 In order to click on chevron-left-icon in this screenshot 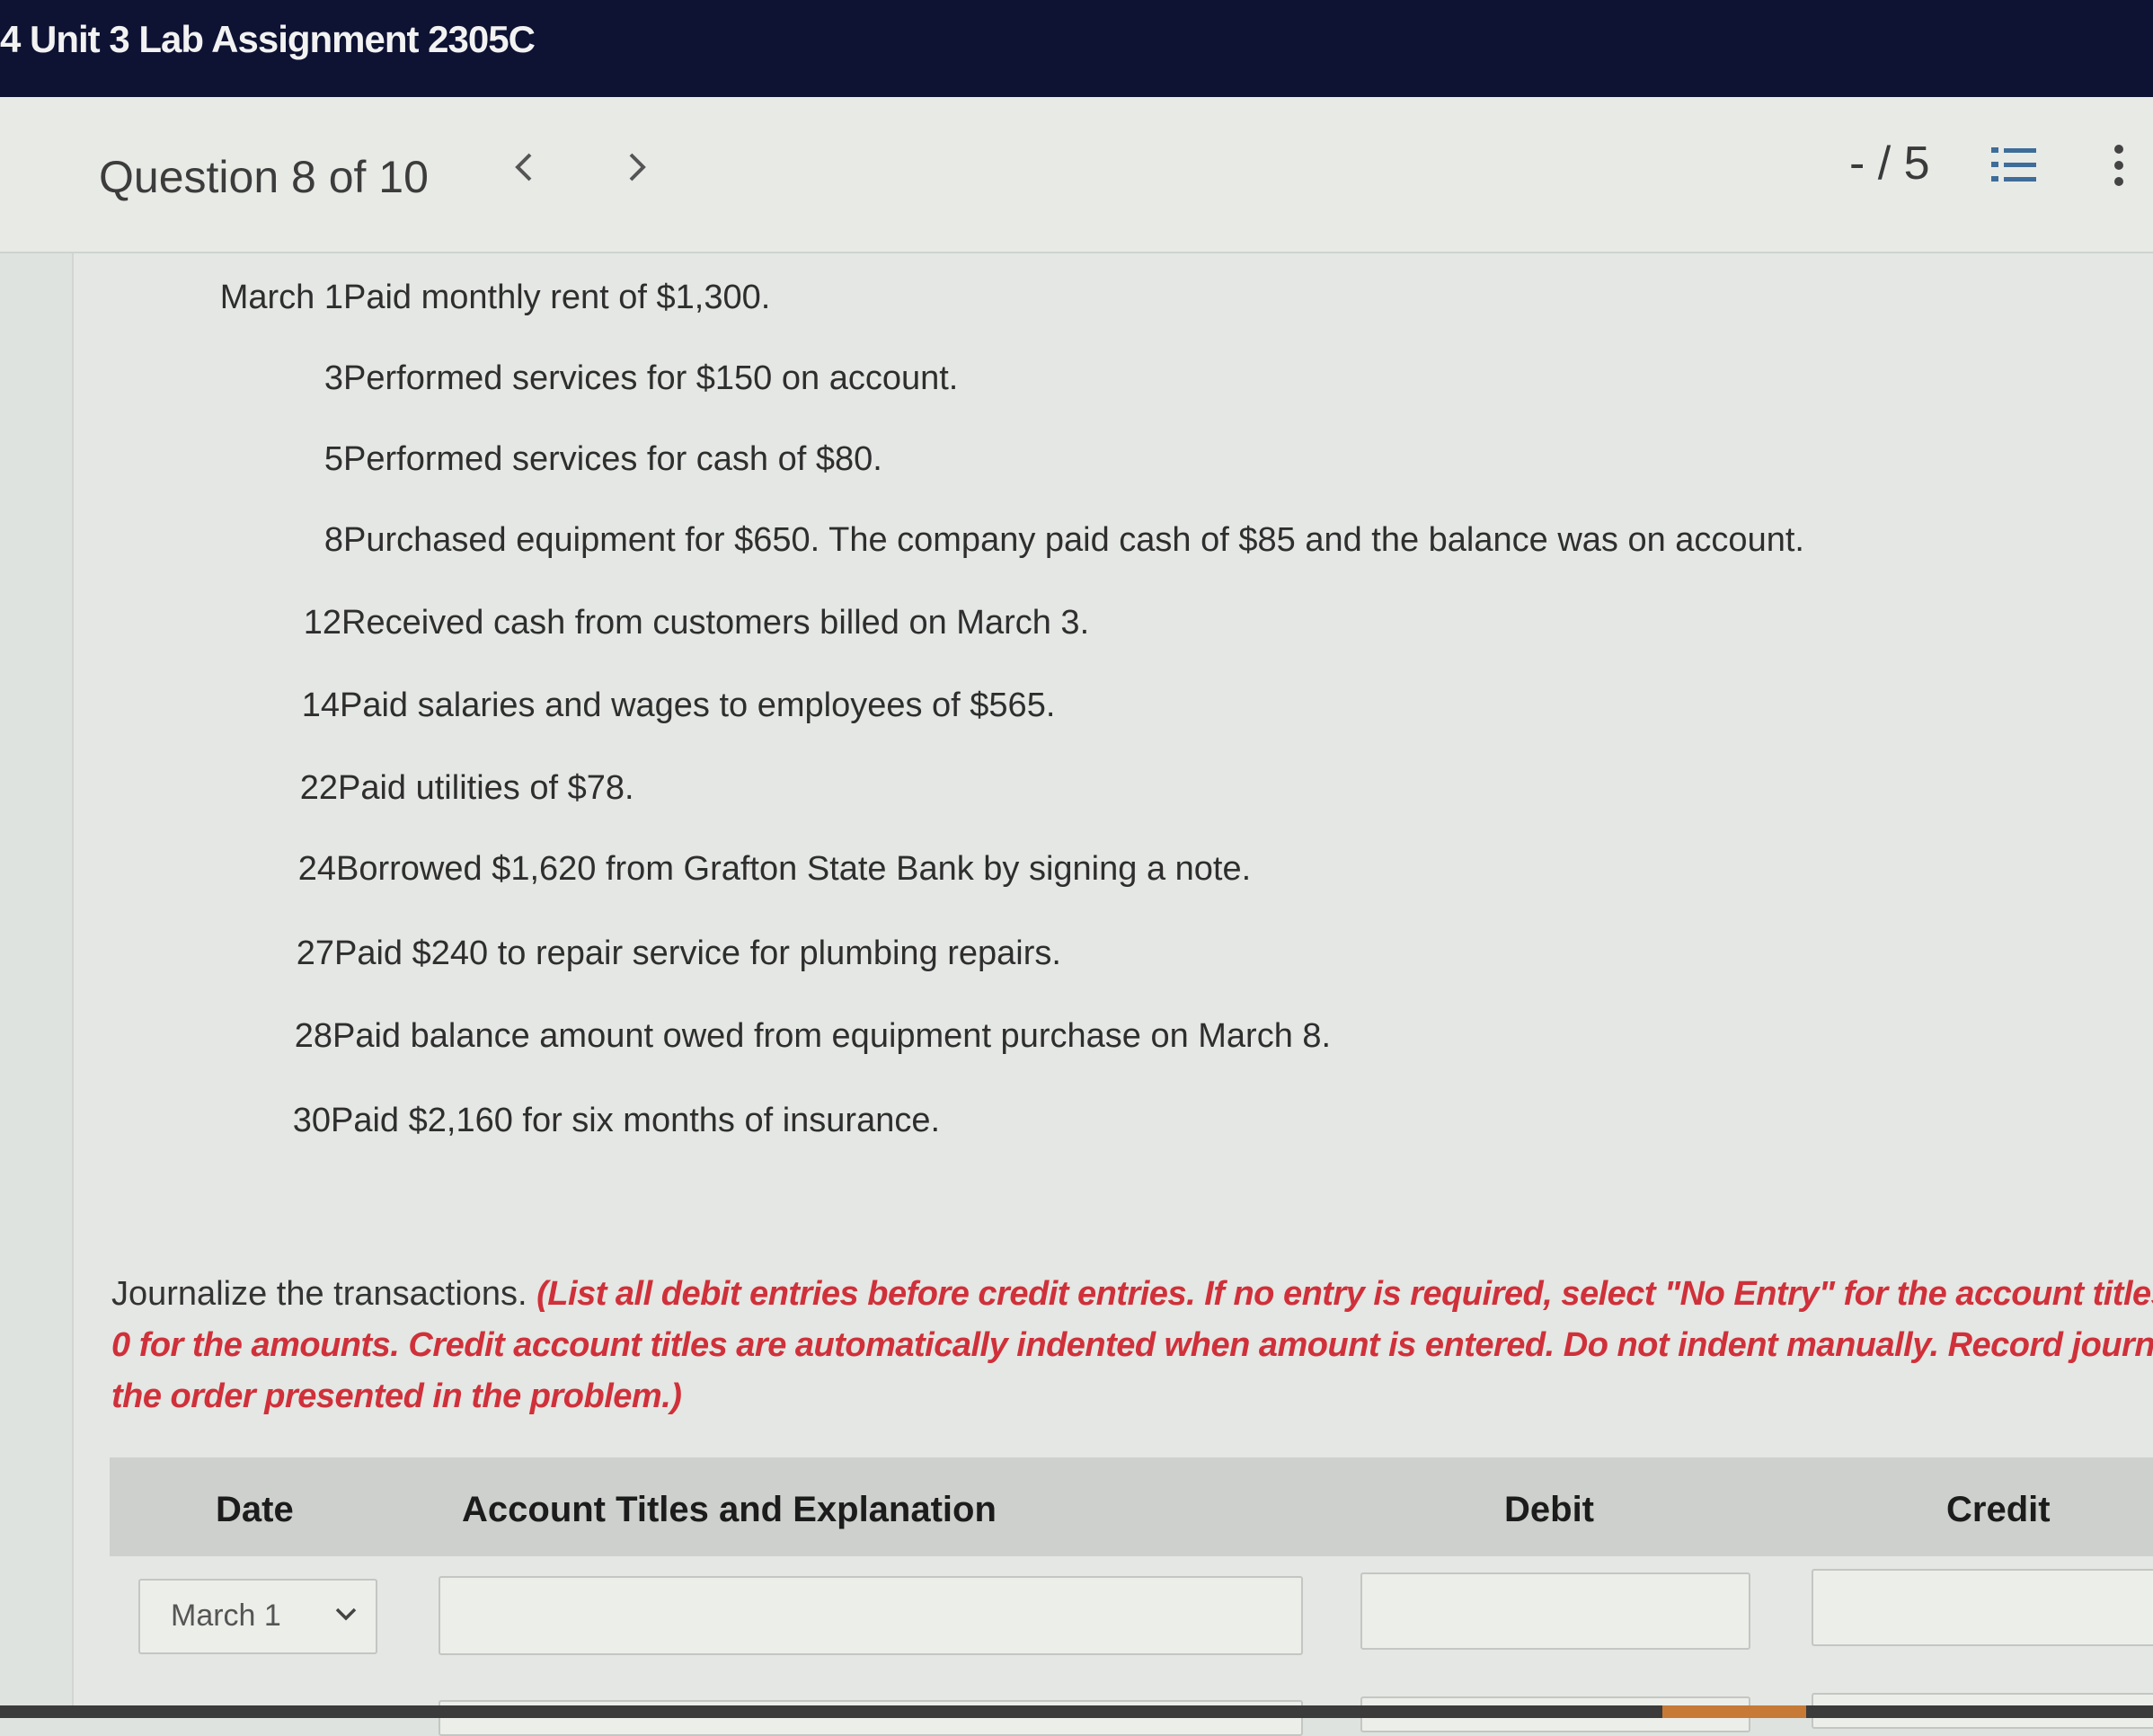, I will do `click(523, 167)`.